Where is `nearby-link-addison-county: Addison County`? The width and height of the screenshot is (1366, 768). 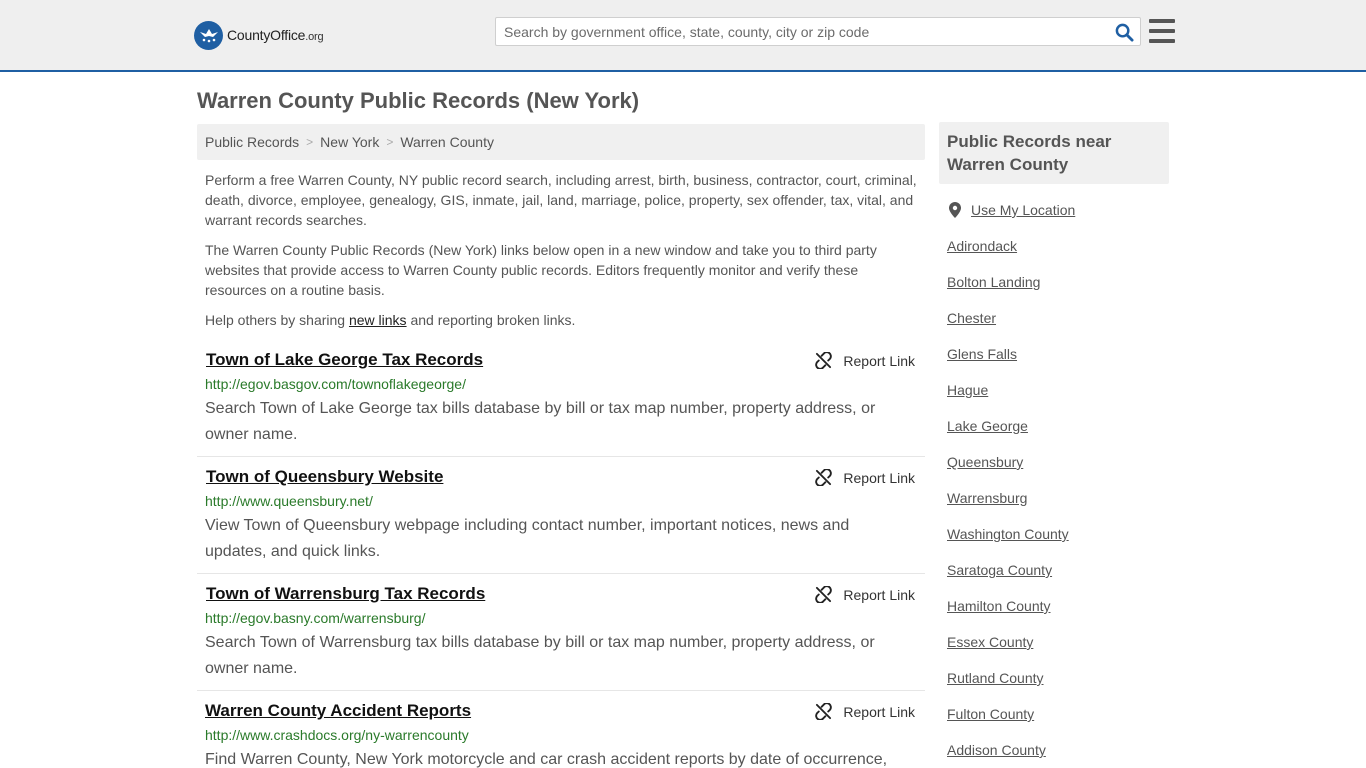
nearby-link-addison-county: Addison County is located at coordinates (996, 750).